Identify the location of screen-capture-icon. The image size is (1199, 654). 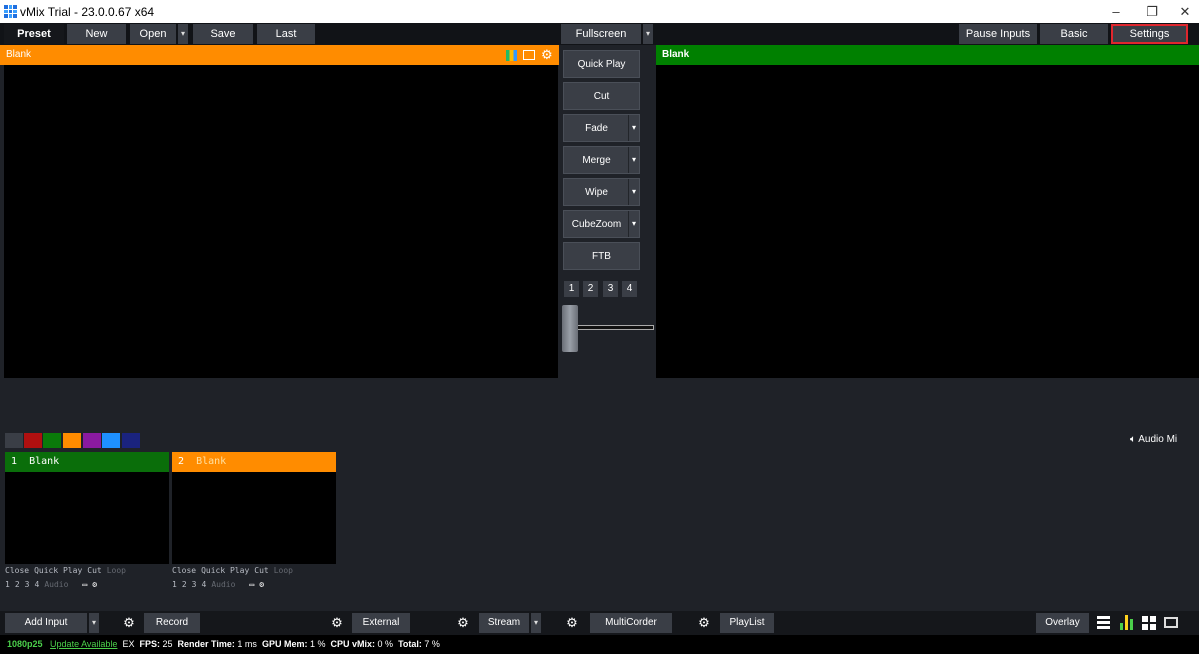
(1171, 622).